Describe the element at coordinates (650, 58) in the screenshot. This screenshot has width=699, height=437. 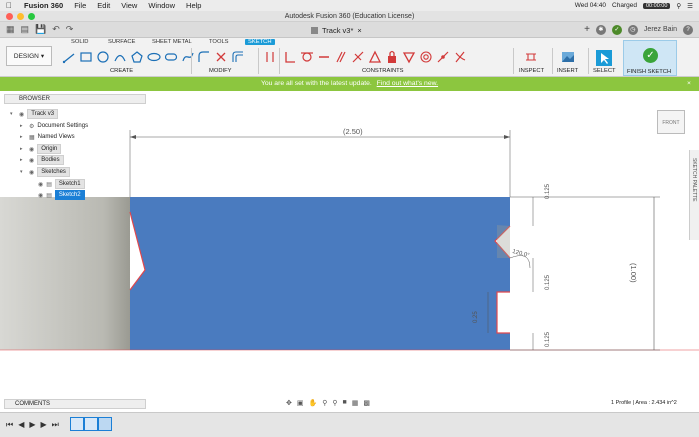
I see `finish-sketch-button: ✓ FINISH SKETCH` at that location.